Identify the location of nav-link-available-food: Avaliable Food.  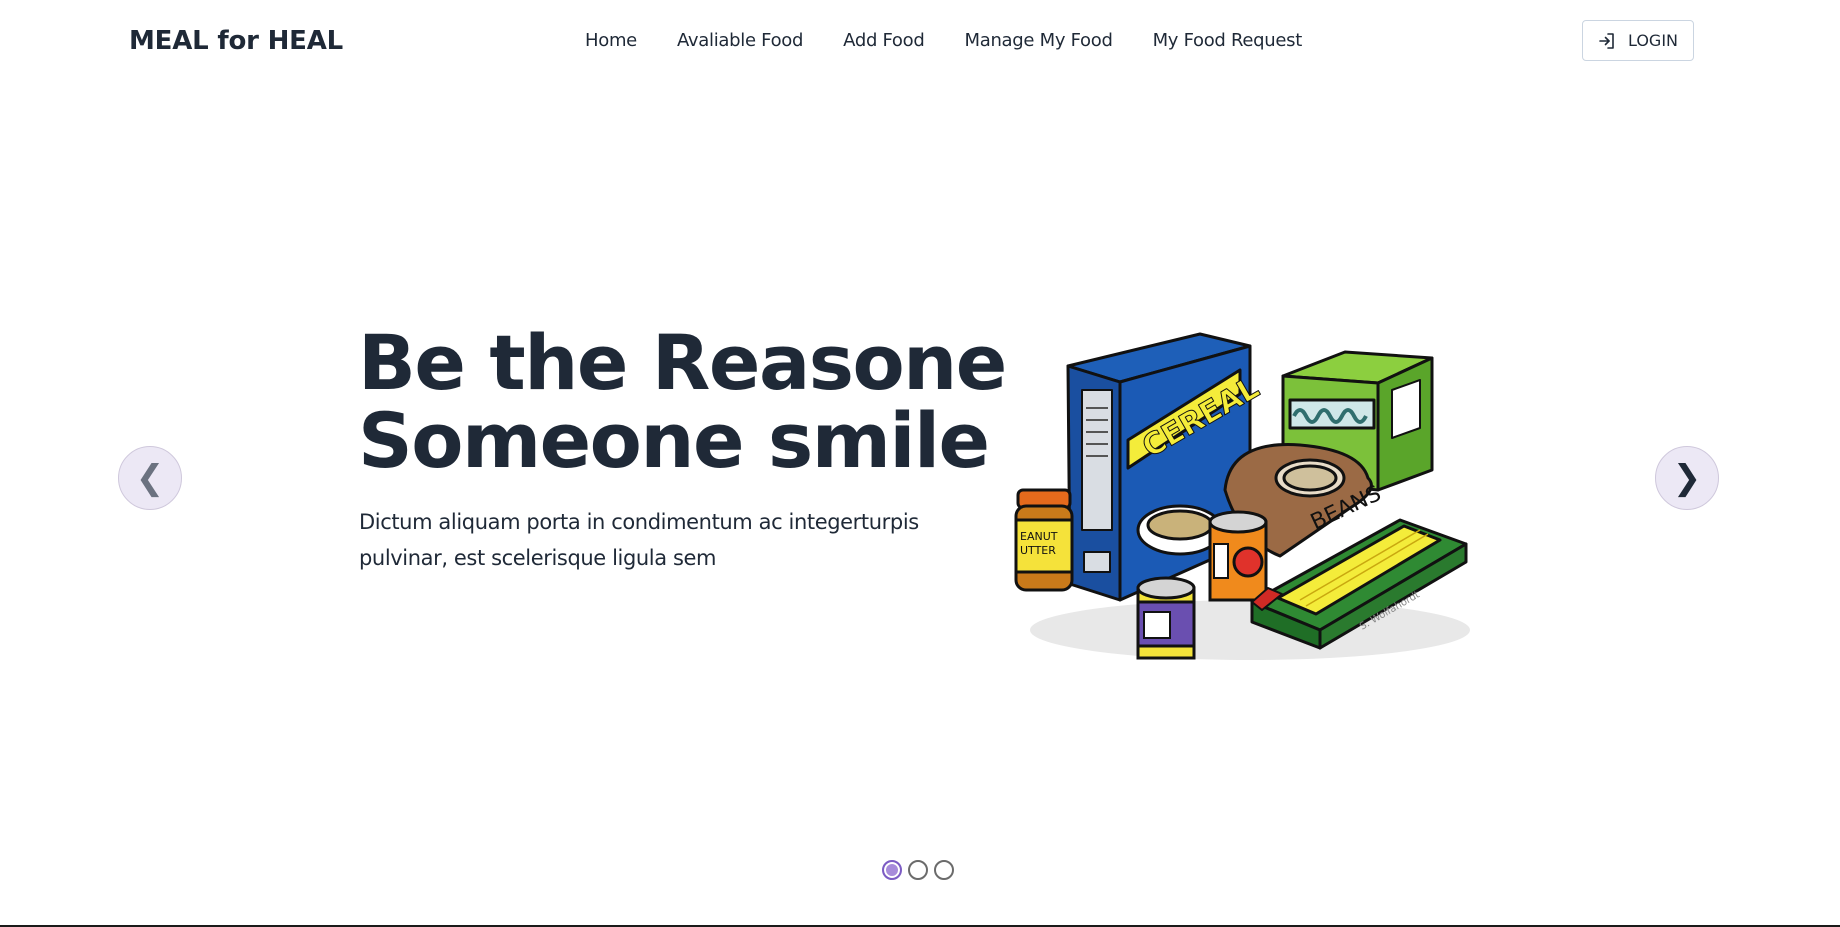
(740, 40).